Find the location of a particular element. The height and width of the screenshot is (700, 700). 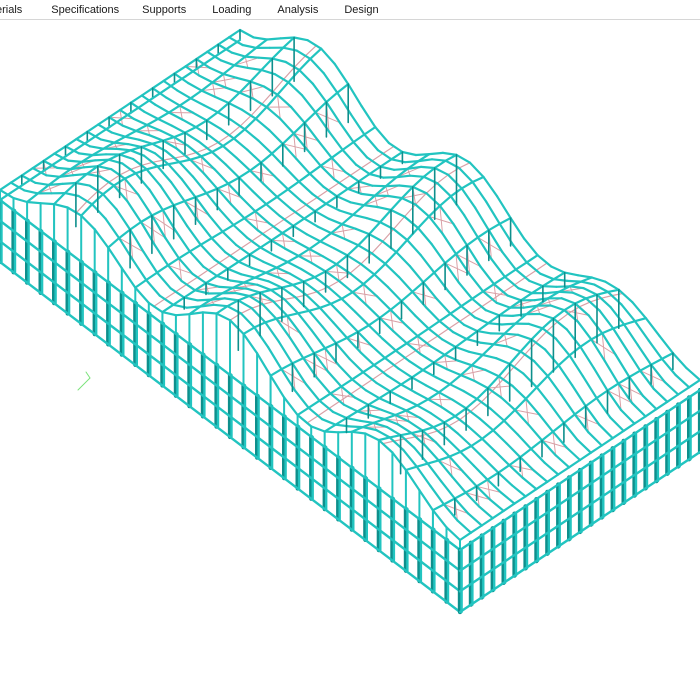

axis-triad is located at coordinates (84, 381).